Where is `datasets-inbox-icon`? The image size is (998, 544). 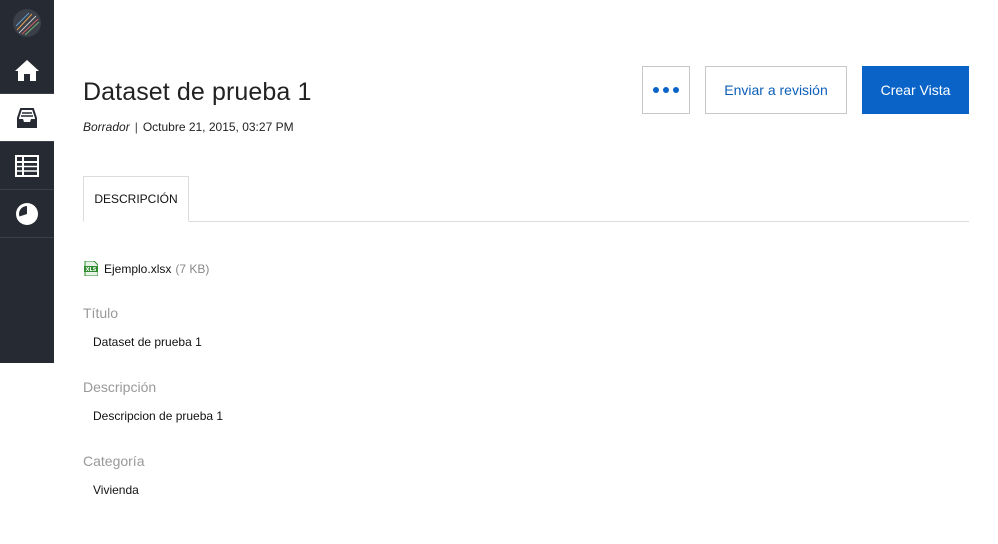 datasets-inbox-icon is located at coordinates (27, 117).